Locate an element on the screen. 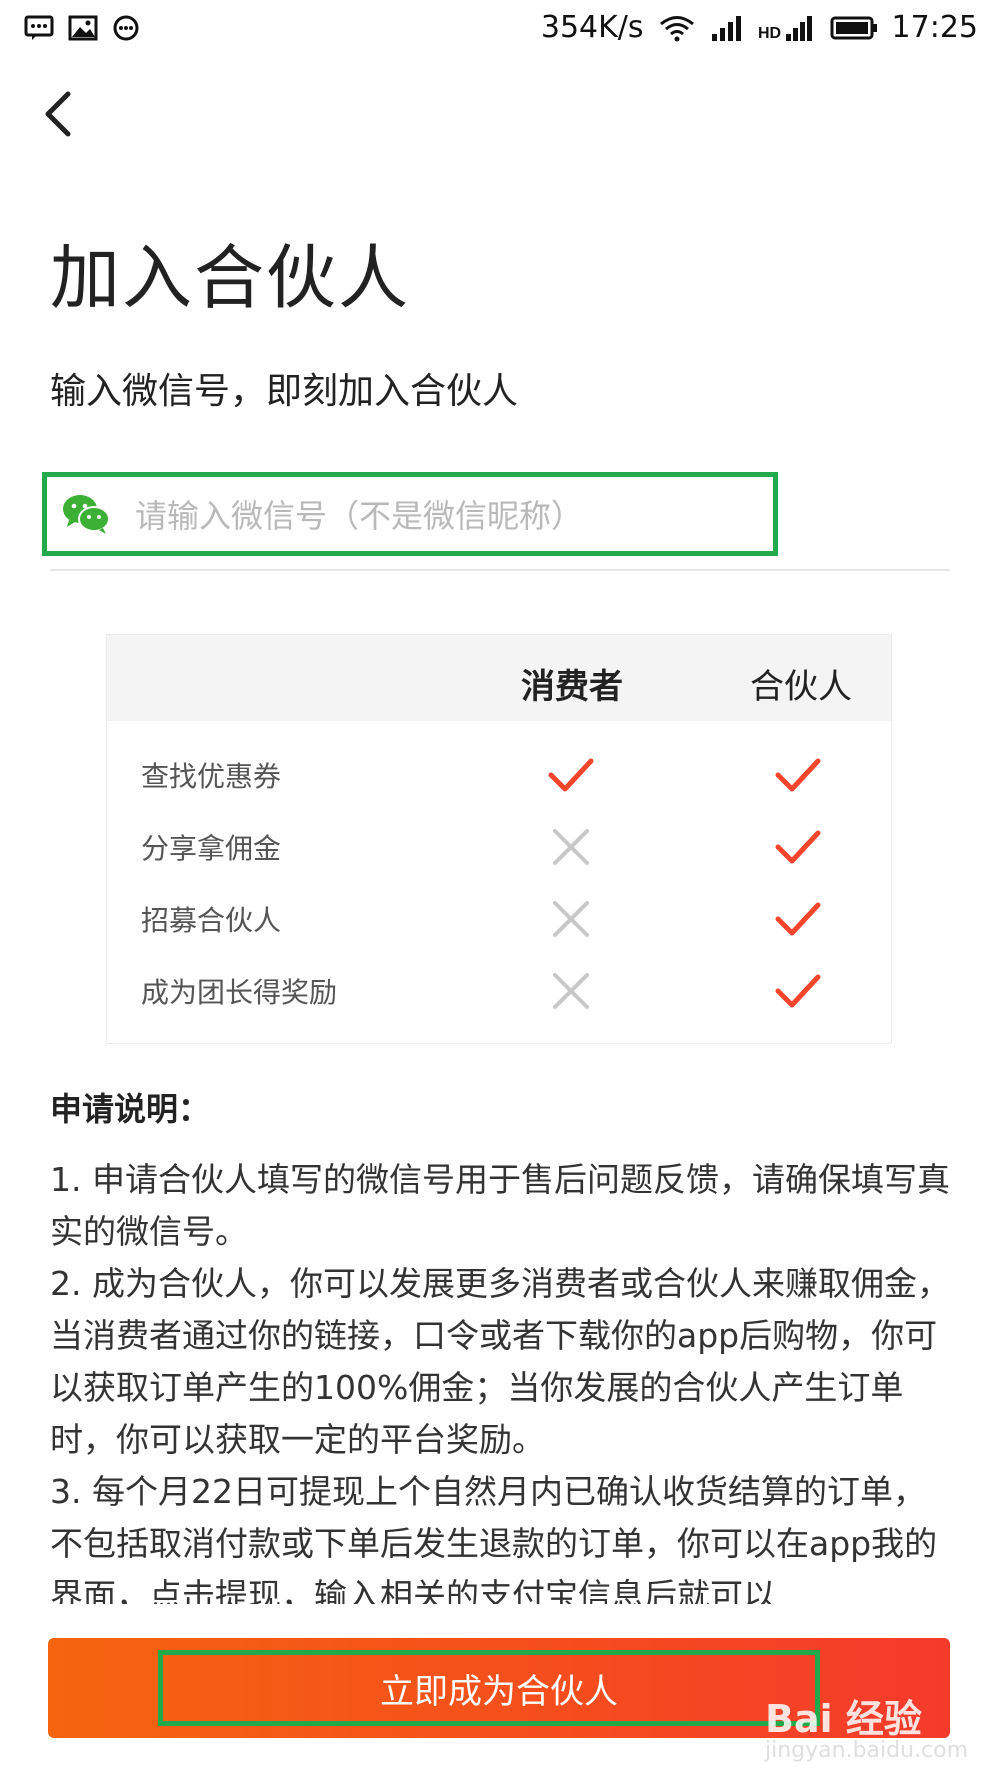 Image resolution: width=1000 pixels, height=1778 pixels. baidu-jingyan-watermark: Bai 经验 jingyan.baidu.com is located at coordinates (870, 1718).